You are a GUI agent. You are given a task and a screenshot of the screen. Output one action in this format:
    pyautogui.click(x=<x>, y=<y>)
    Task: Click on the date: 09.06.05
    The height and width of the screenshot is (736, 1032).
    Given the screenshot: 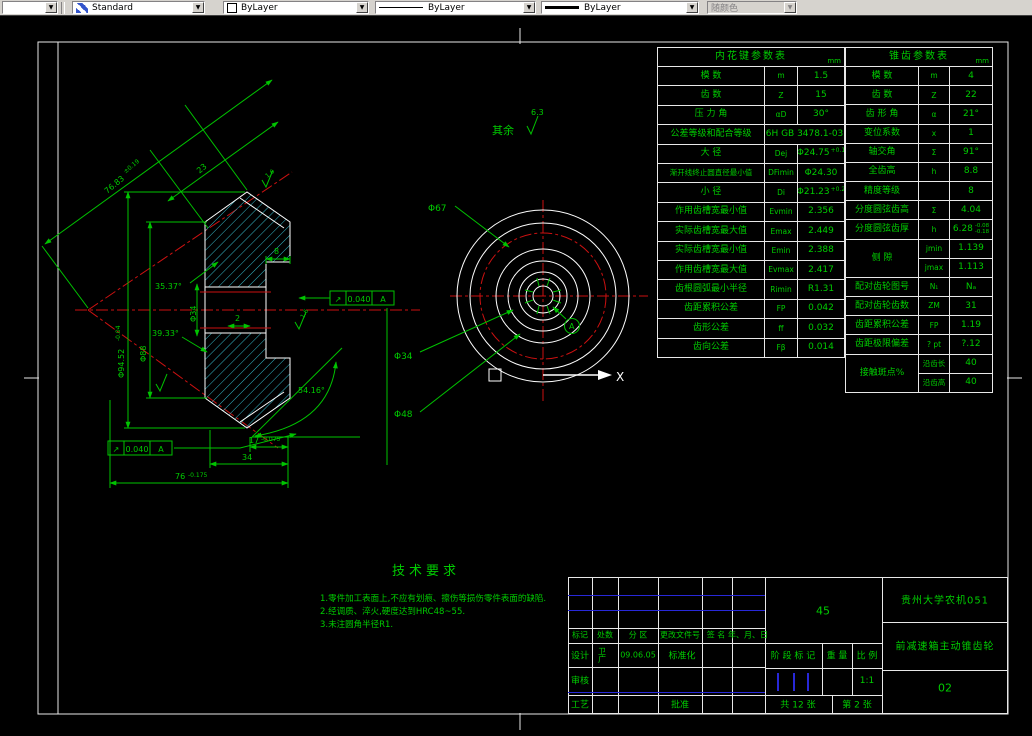 What is the action you would take?
    pyautogui.click(x=638, y=655)
    